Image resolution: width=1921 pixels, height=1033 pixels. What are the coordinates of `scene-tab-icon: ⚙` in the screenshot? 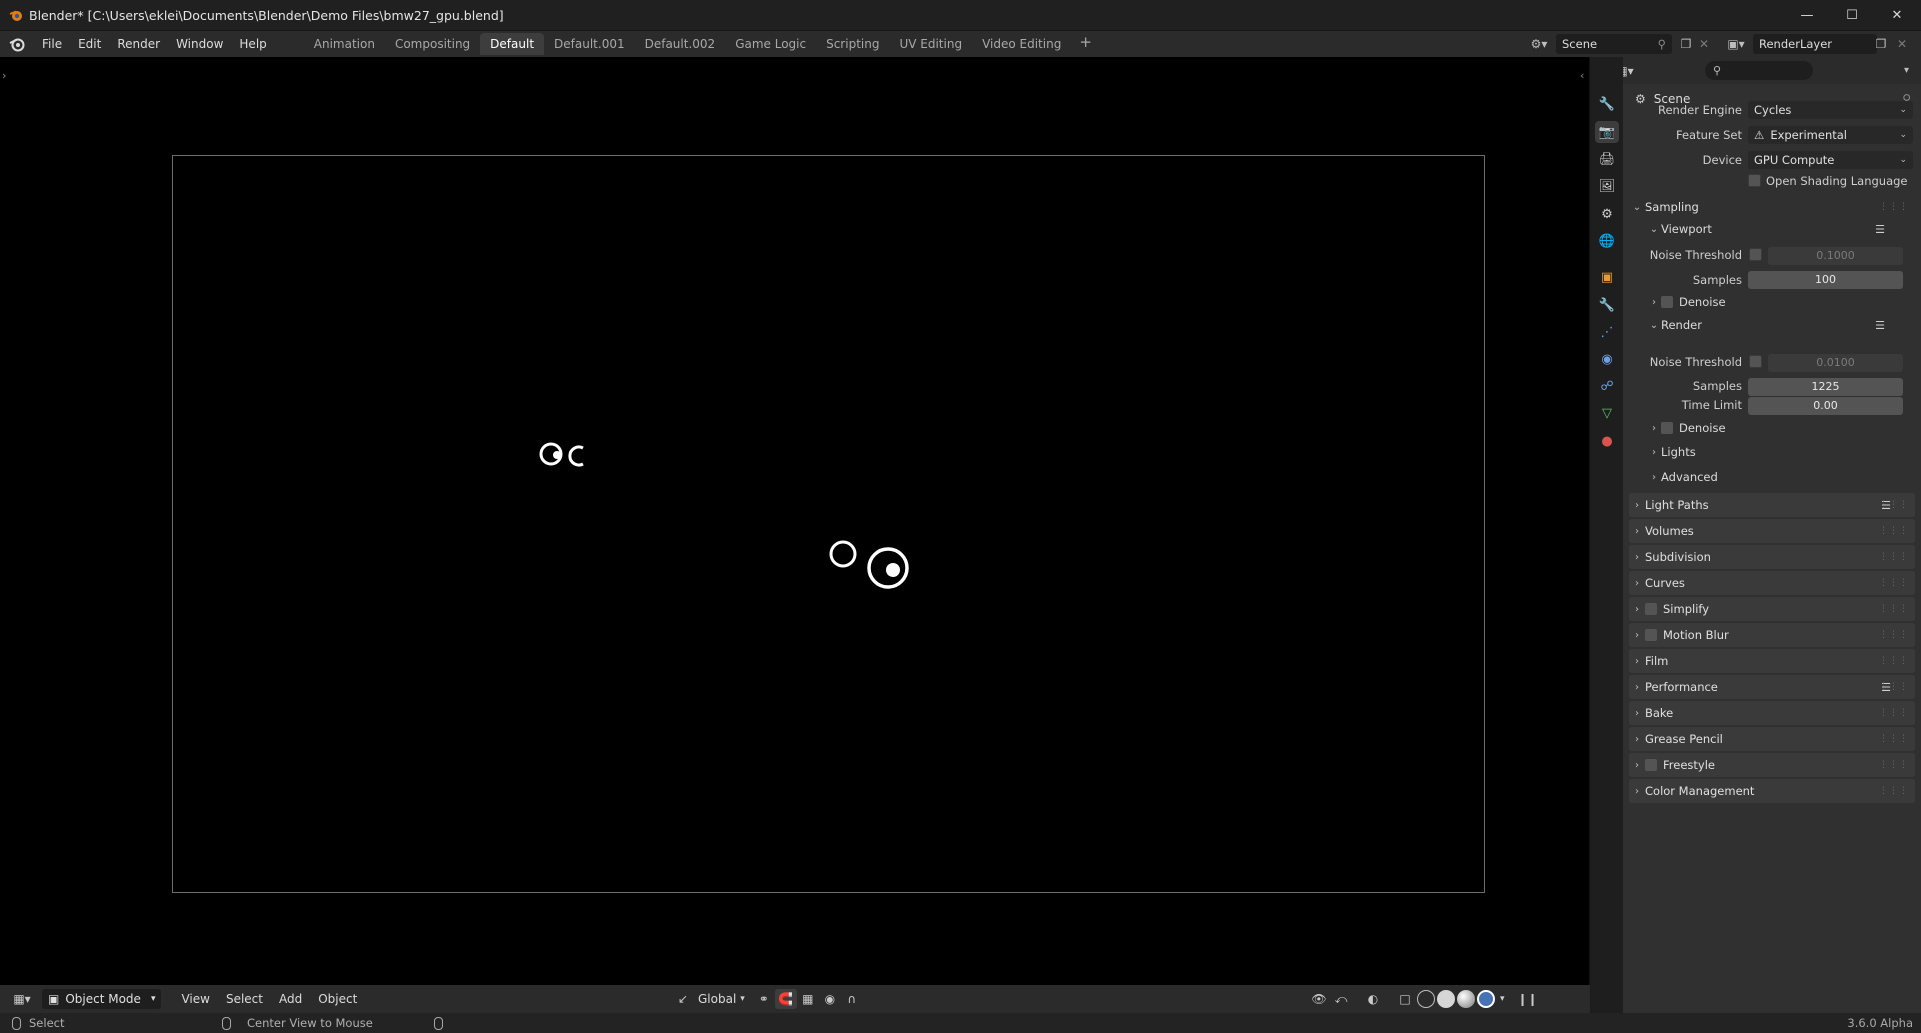 It's located at (1607, 214).